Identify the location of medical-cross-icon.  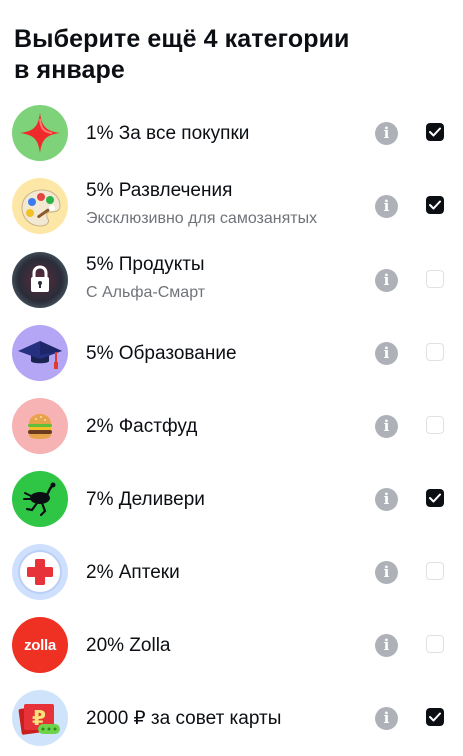
(40, 572).